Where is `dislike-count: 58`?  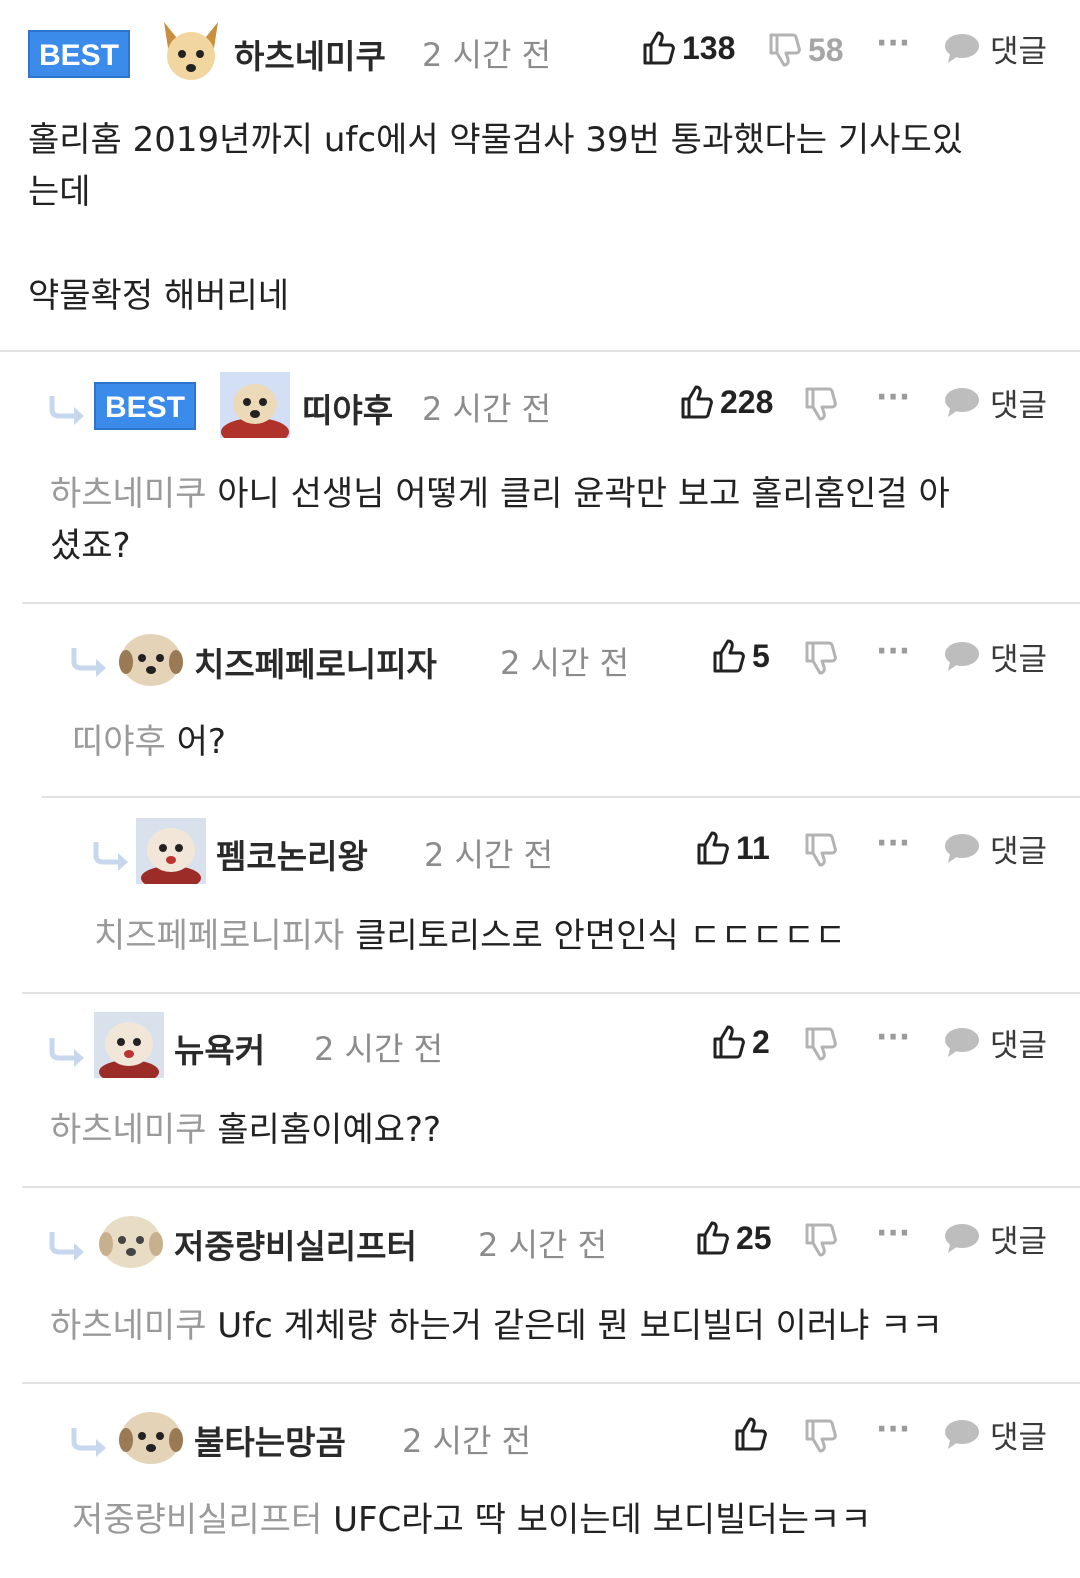
dislike-count: 58 is located at coordinates (826, 49).